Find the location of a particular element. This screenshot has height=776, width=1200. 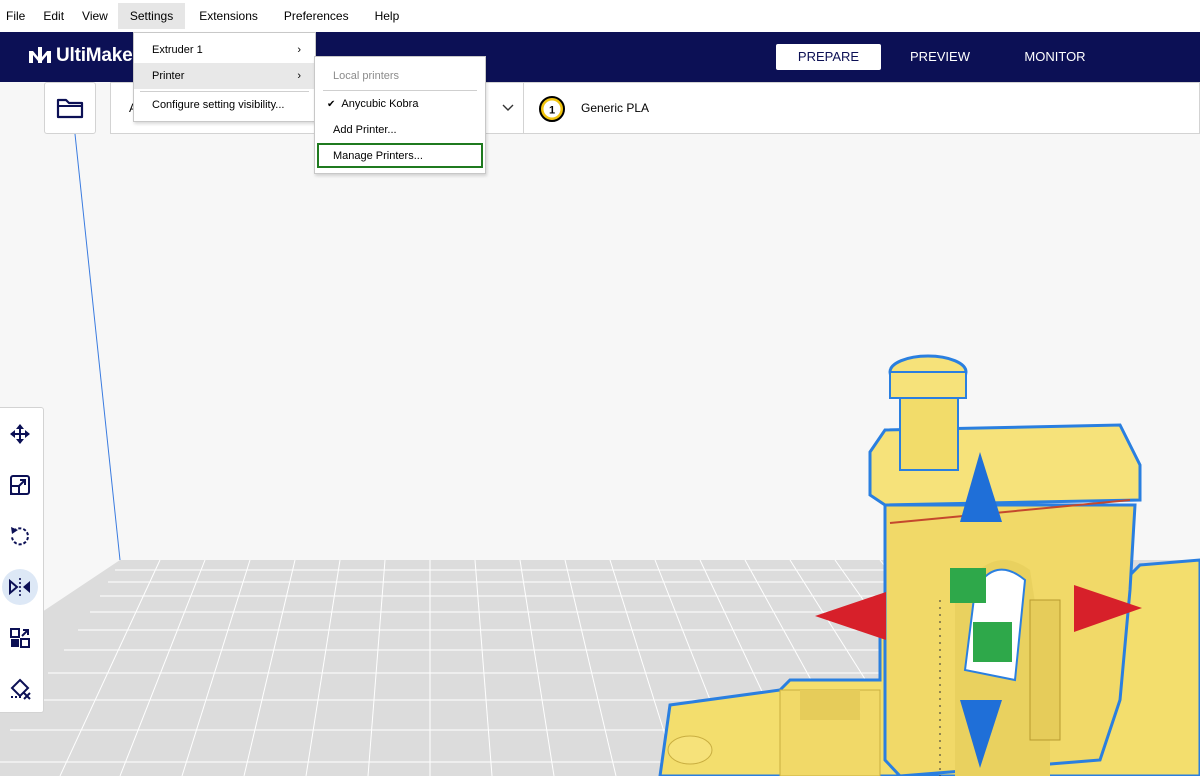

scale-tool-button is located at coordinates (20, 485).